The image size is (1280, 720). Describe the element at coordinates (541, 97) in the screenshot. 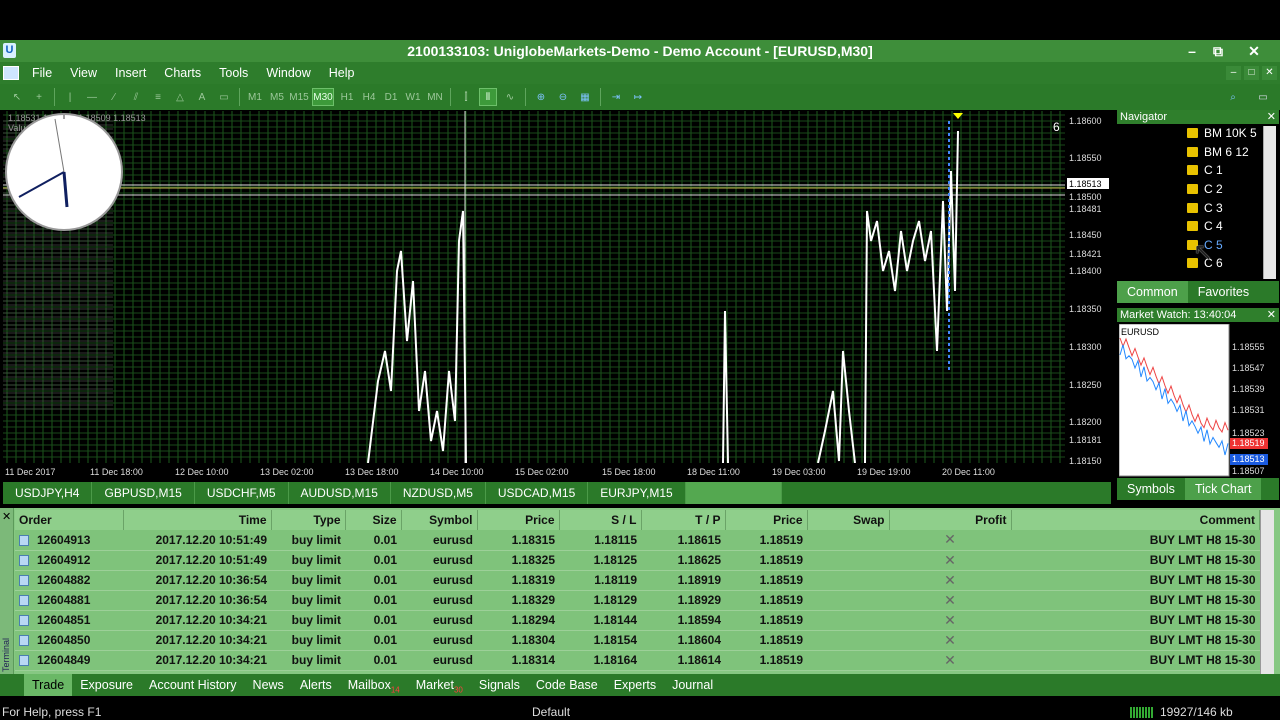

I see `zoom-in-icon: ⊕` at that location.